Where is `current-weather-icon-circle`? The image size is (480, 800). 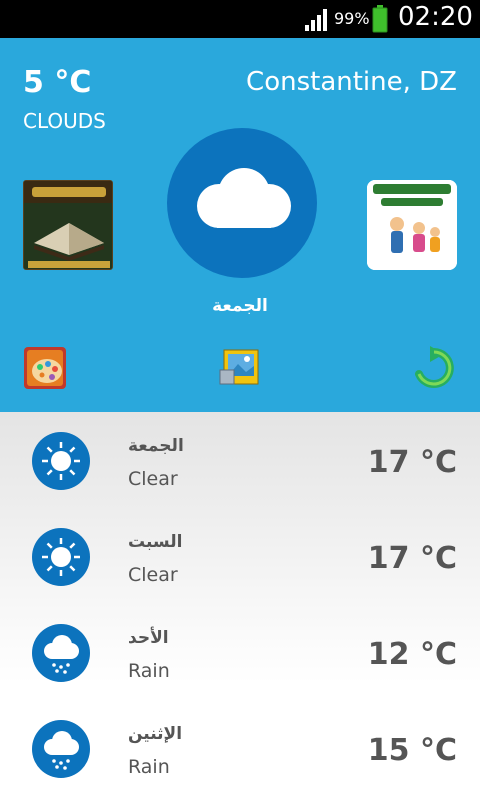 current-weather-icon-circle is located at coordinates (242, 203).